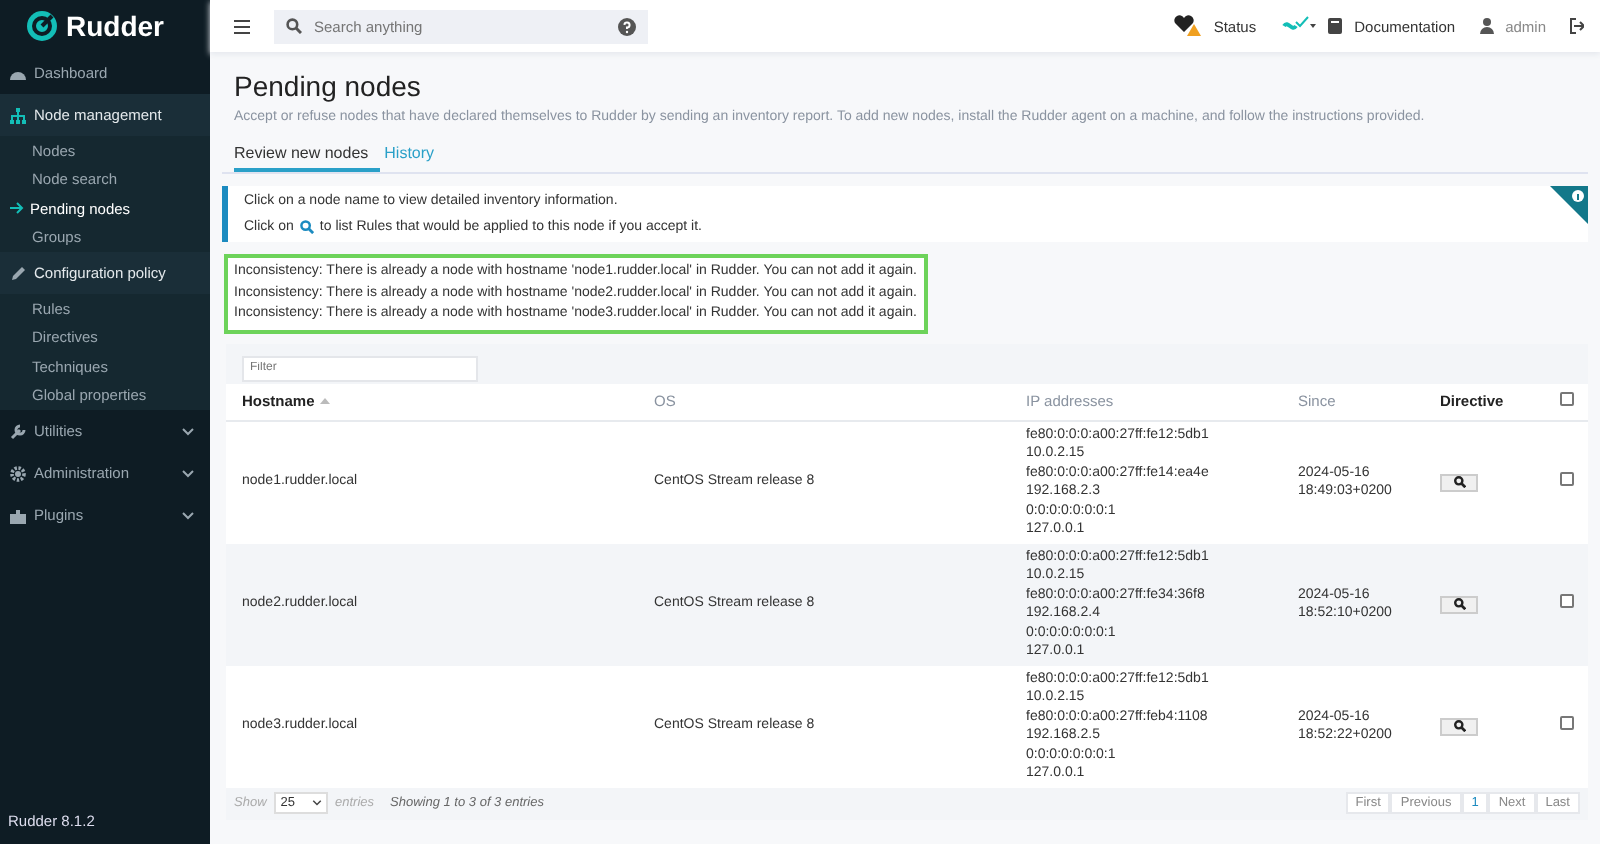  I want to click on heart-warning-icon, so click(1187, 26).